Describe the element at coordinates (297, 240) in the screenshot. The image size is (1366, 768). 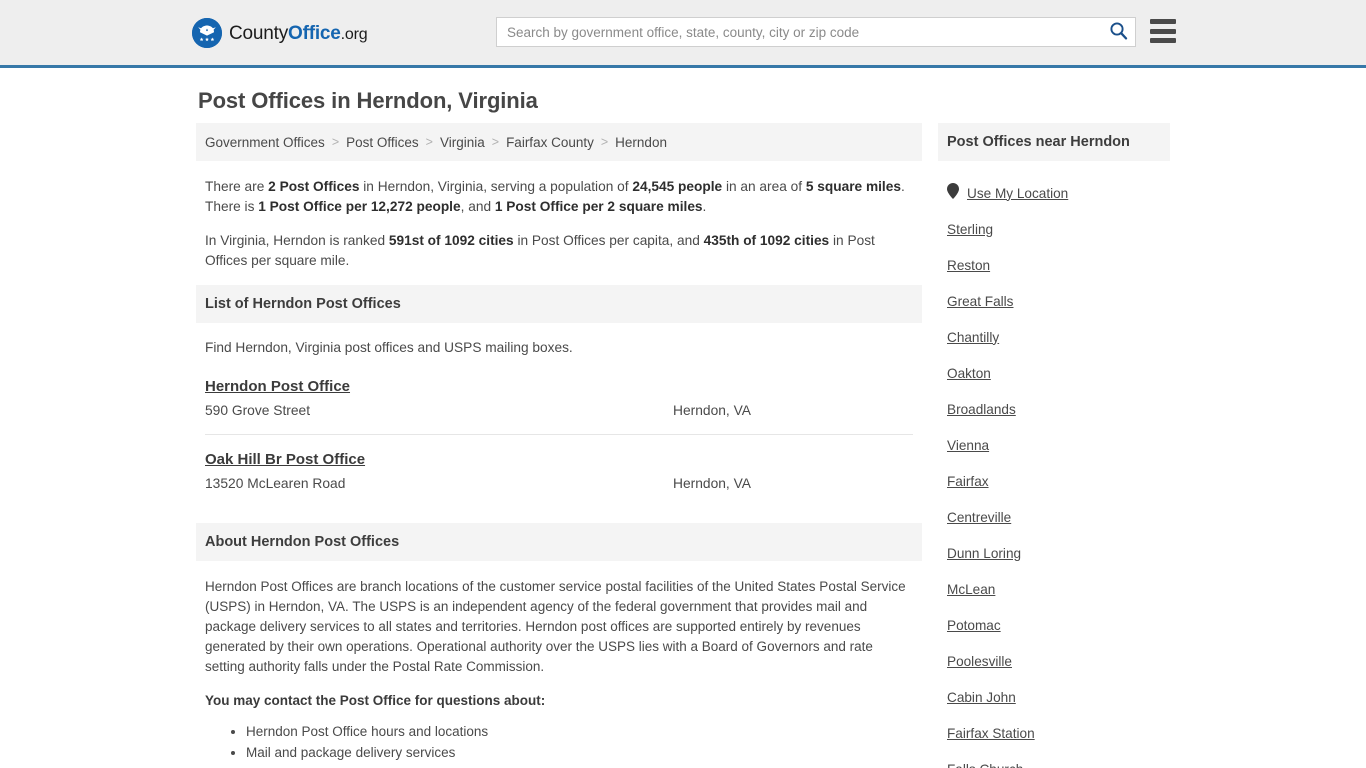
I see `ranking-text: In Virginia, Herndon is ranked` at that location.